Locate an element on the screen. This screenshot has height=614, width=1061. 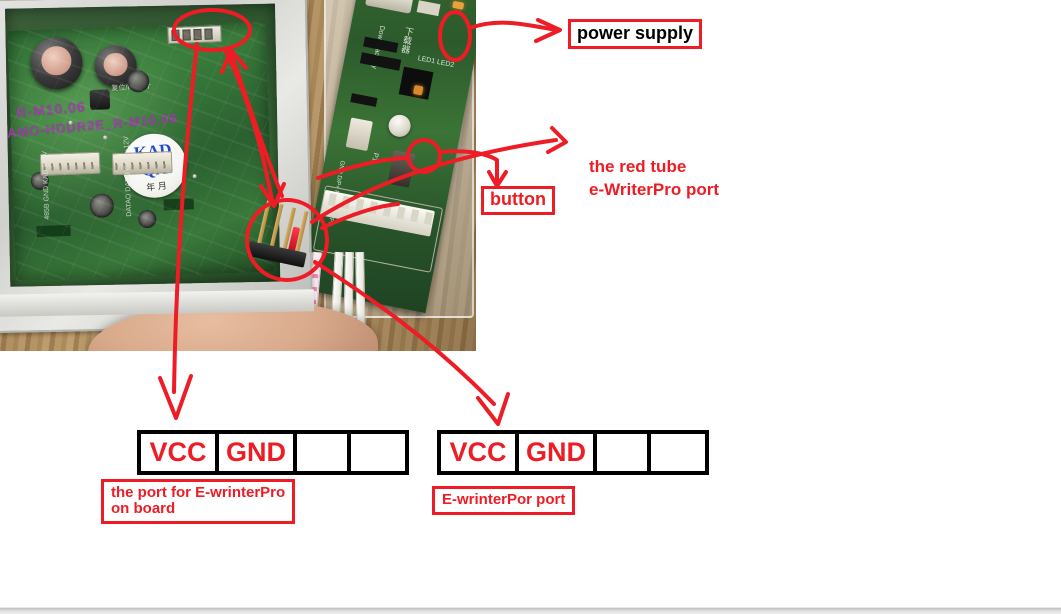
led-silk: LED1 LED2 is located at coordinates (436, 62).